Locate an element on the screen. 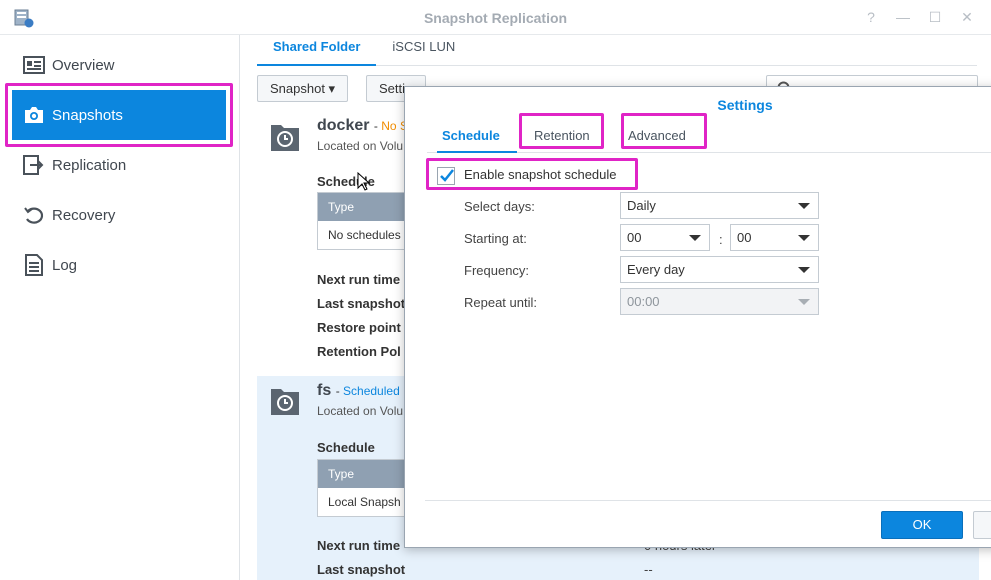  ok-button: OK is located at coordinates (922, 525).